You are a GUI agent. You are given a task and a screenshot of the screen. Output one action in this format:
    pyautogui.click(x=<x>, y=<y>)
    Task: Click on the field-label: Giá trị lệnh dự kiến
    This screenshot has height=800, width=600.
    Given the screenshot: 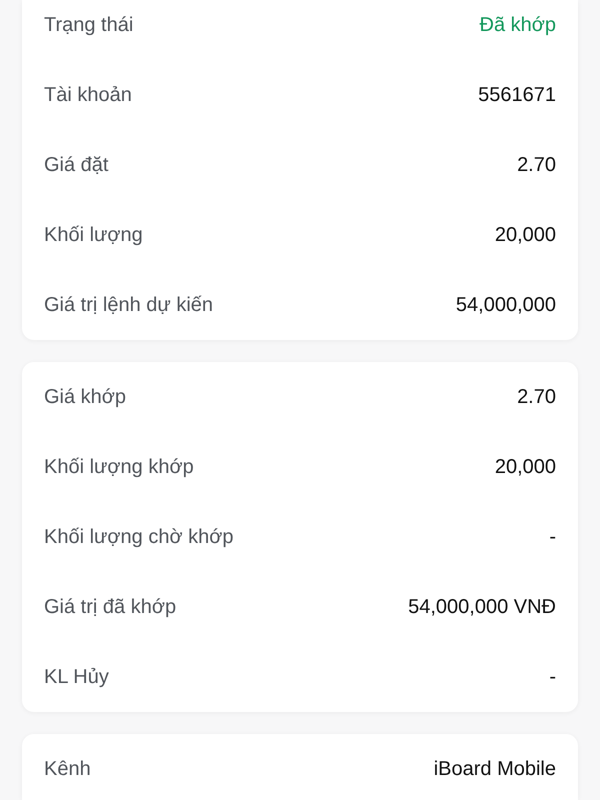 What is the action you would take?
    pyautogui.click(x=129, y=305)
    